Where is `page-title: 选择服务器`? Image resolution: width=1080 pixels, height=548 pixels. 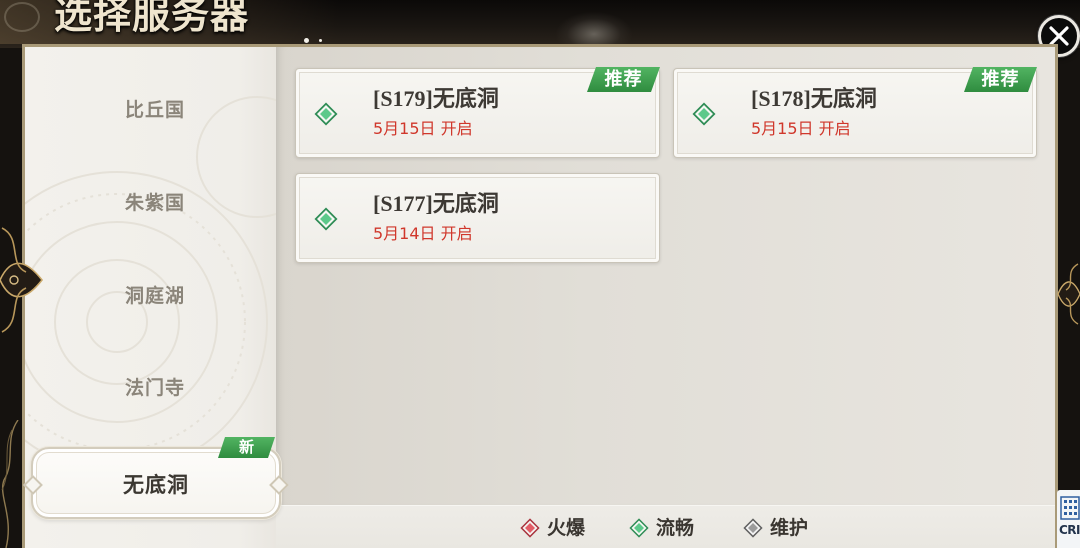
page-title: 选择服务器 is located at coordinates (152, 18).